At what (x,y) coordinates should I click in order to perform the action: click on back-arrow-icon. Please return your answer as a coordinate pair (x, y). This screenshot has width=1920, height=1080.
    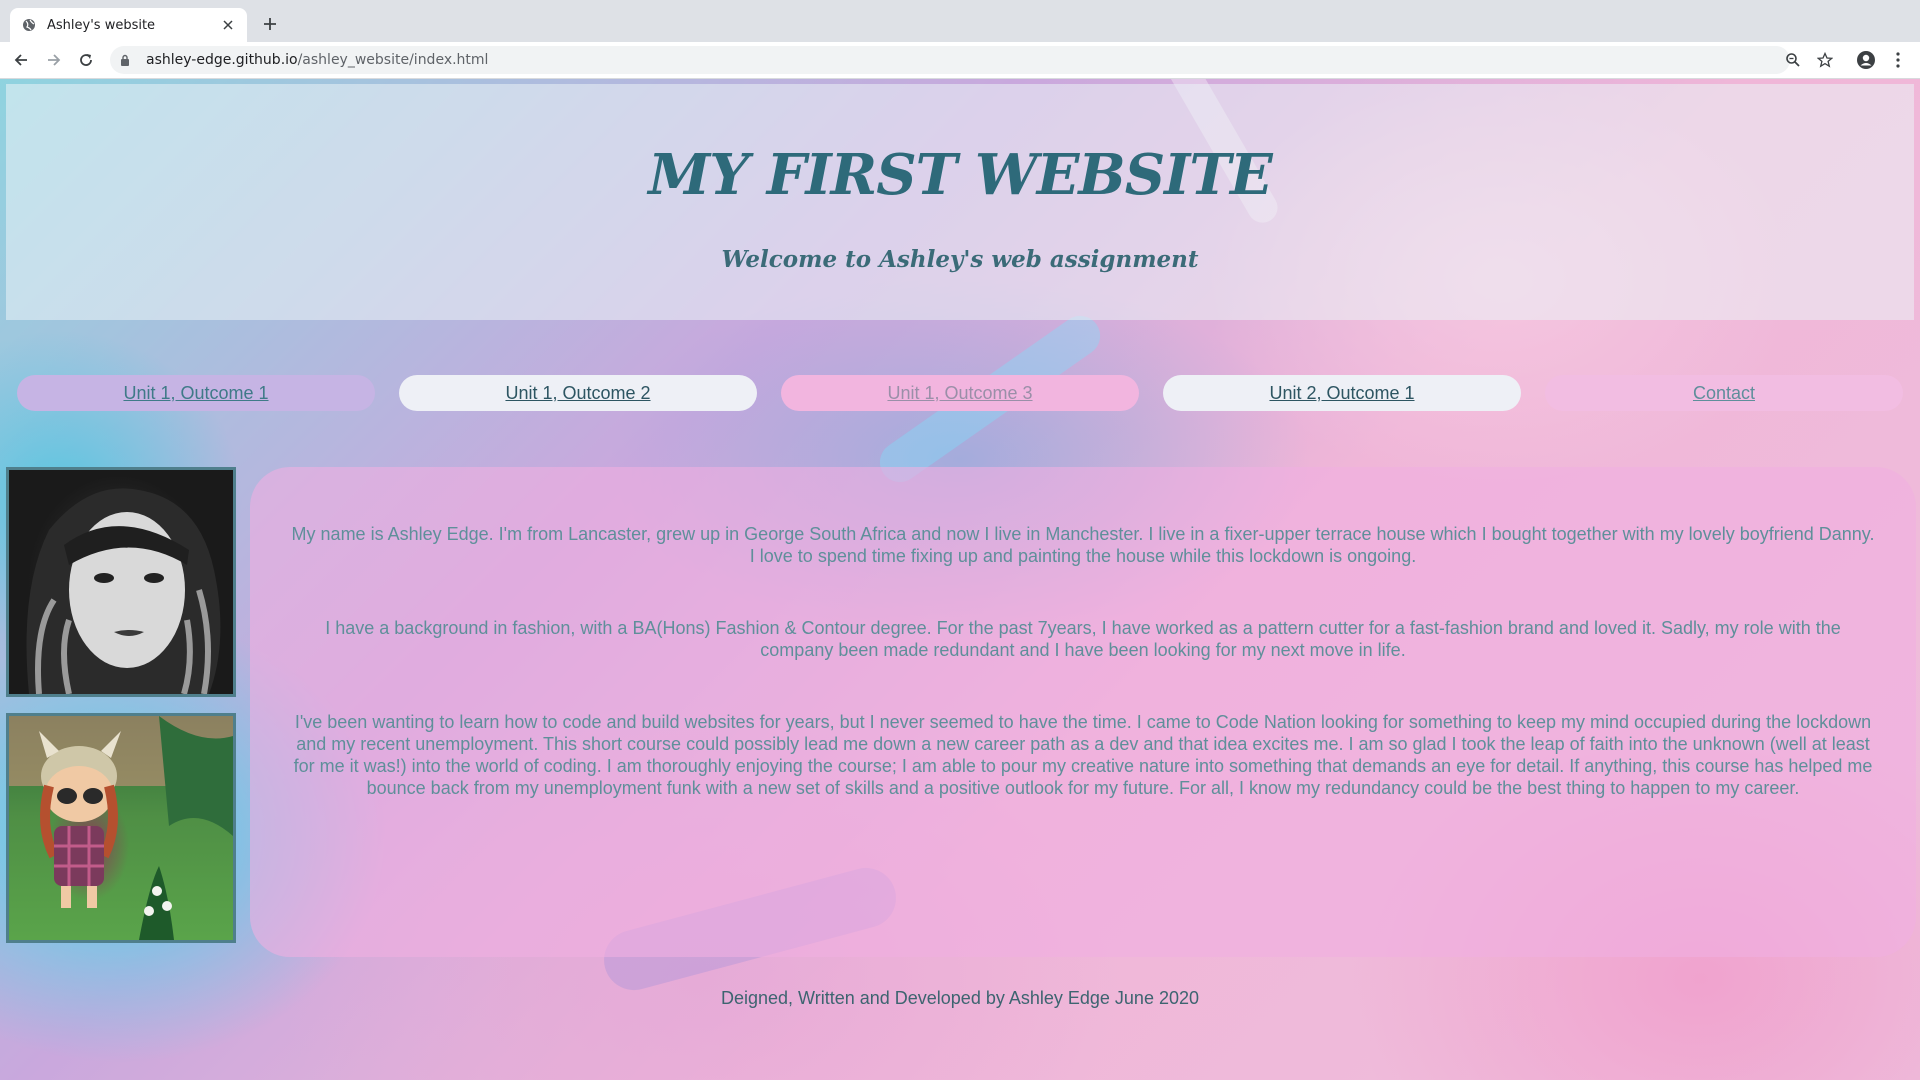
    Looking at the image, I should click on (21, 60).